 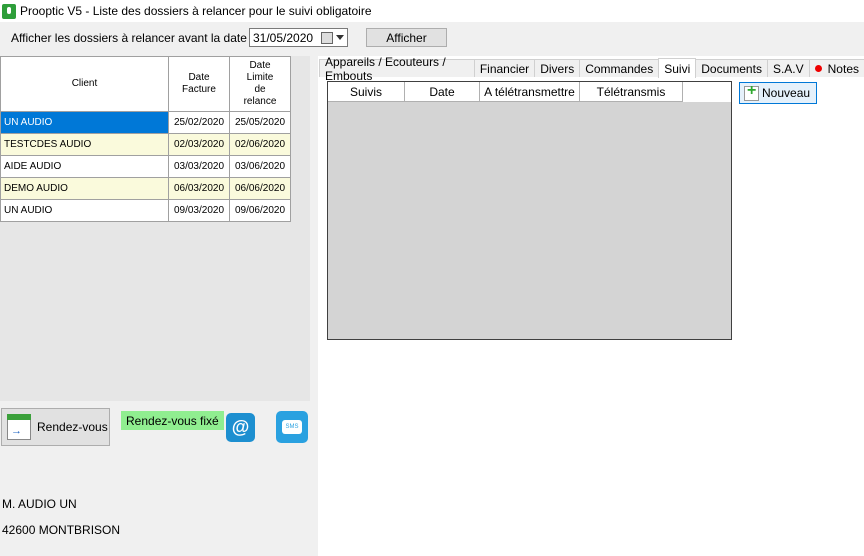 I want to click on date-limite-cell: 09/06/2020, so click(x=260, y=210).